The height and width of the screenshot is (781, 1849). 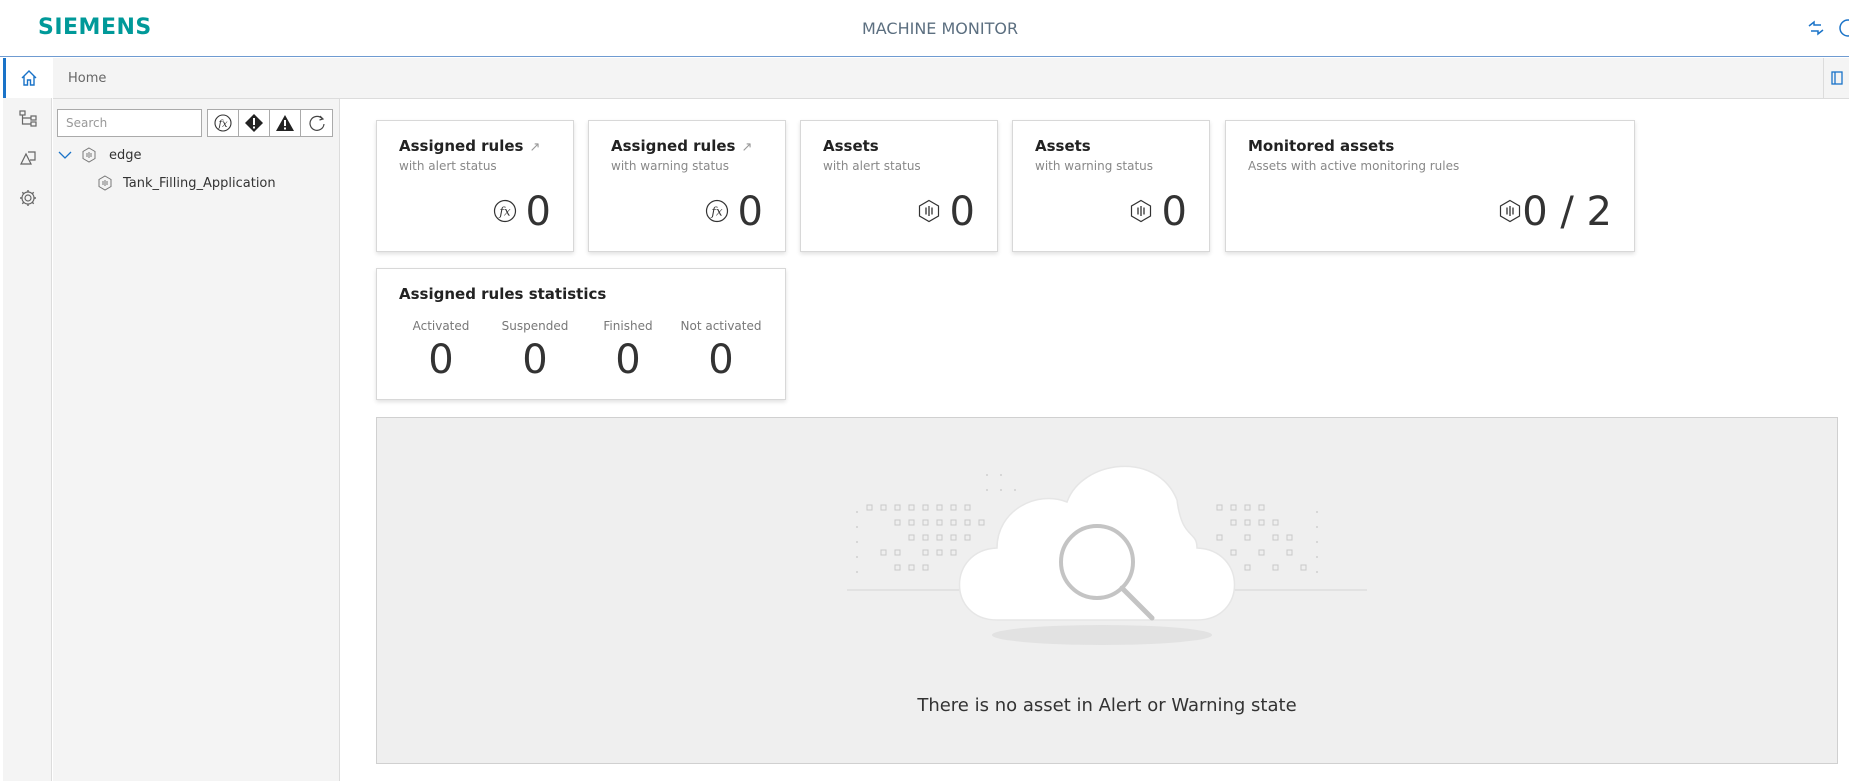 I want to click on stat-label: Suspended, so click(x=535, y=326).